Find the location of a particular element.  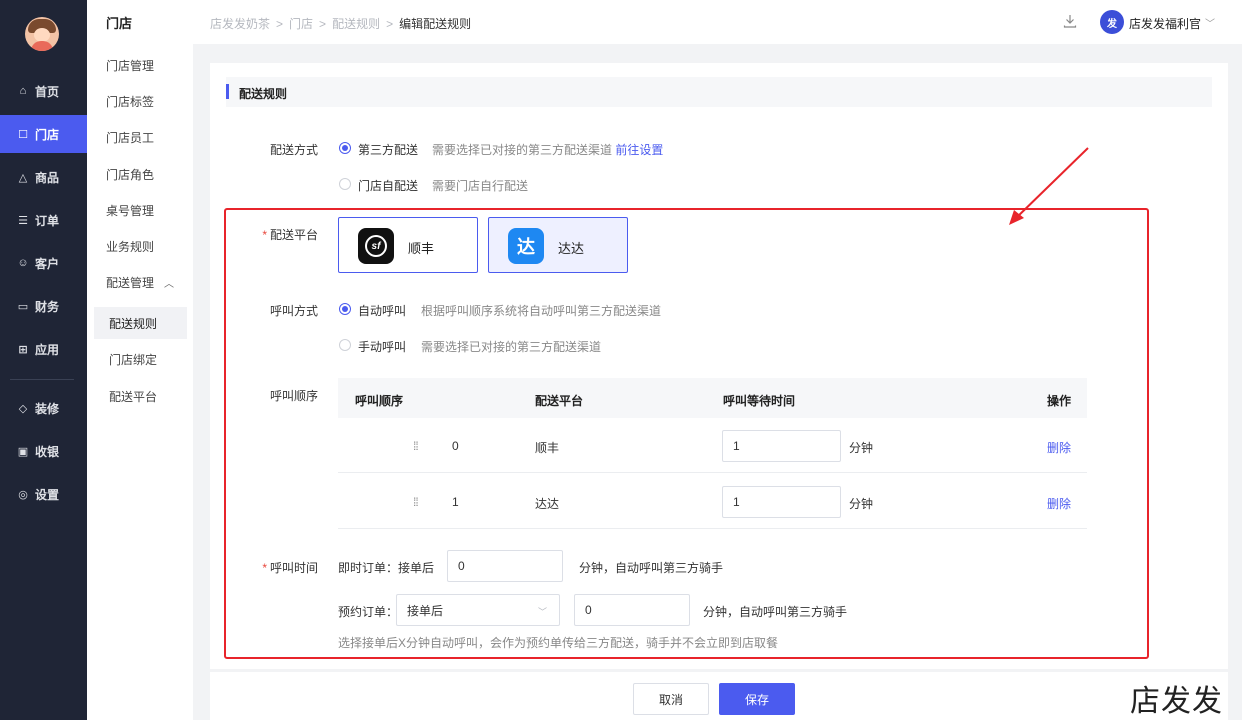

order-icon: ☰ is located at coordinates (23, 220).